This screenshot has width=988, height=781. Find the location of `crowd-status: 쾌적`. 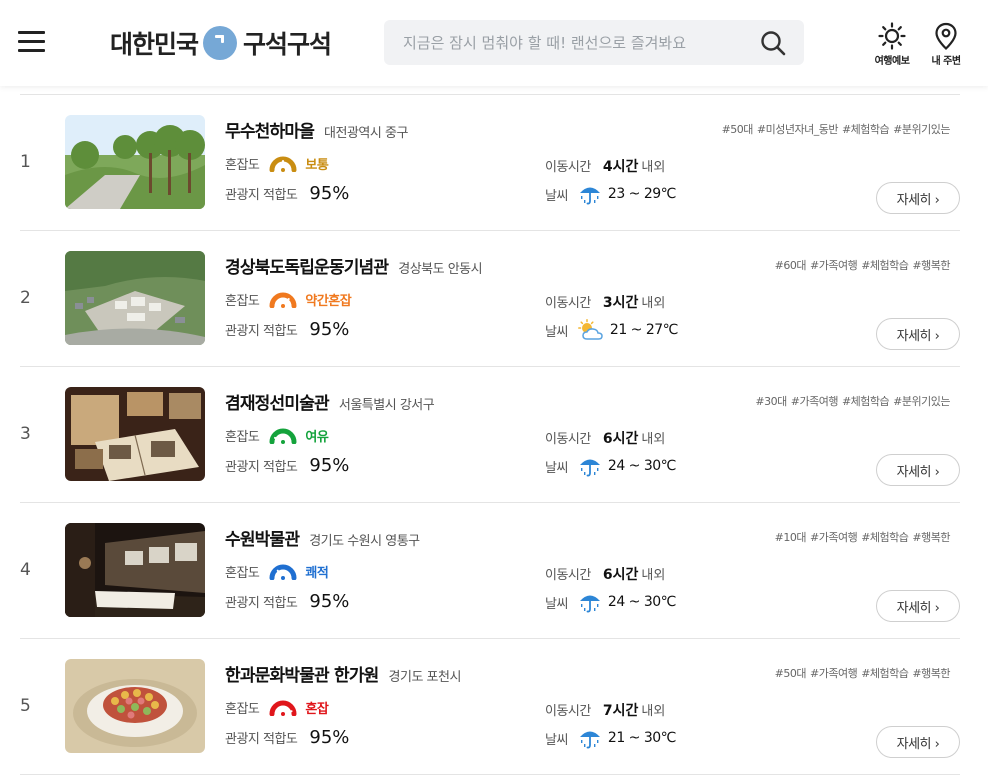

crowd-status: 쾌적 is located at coordinates (317, 573).